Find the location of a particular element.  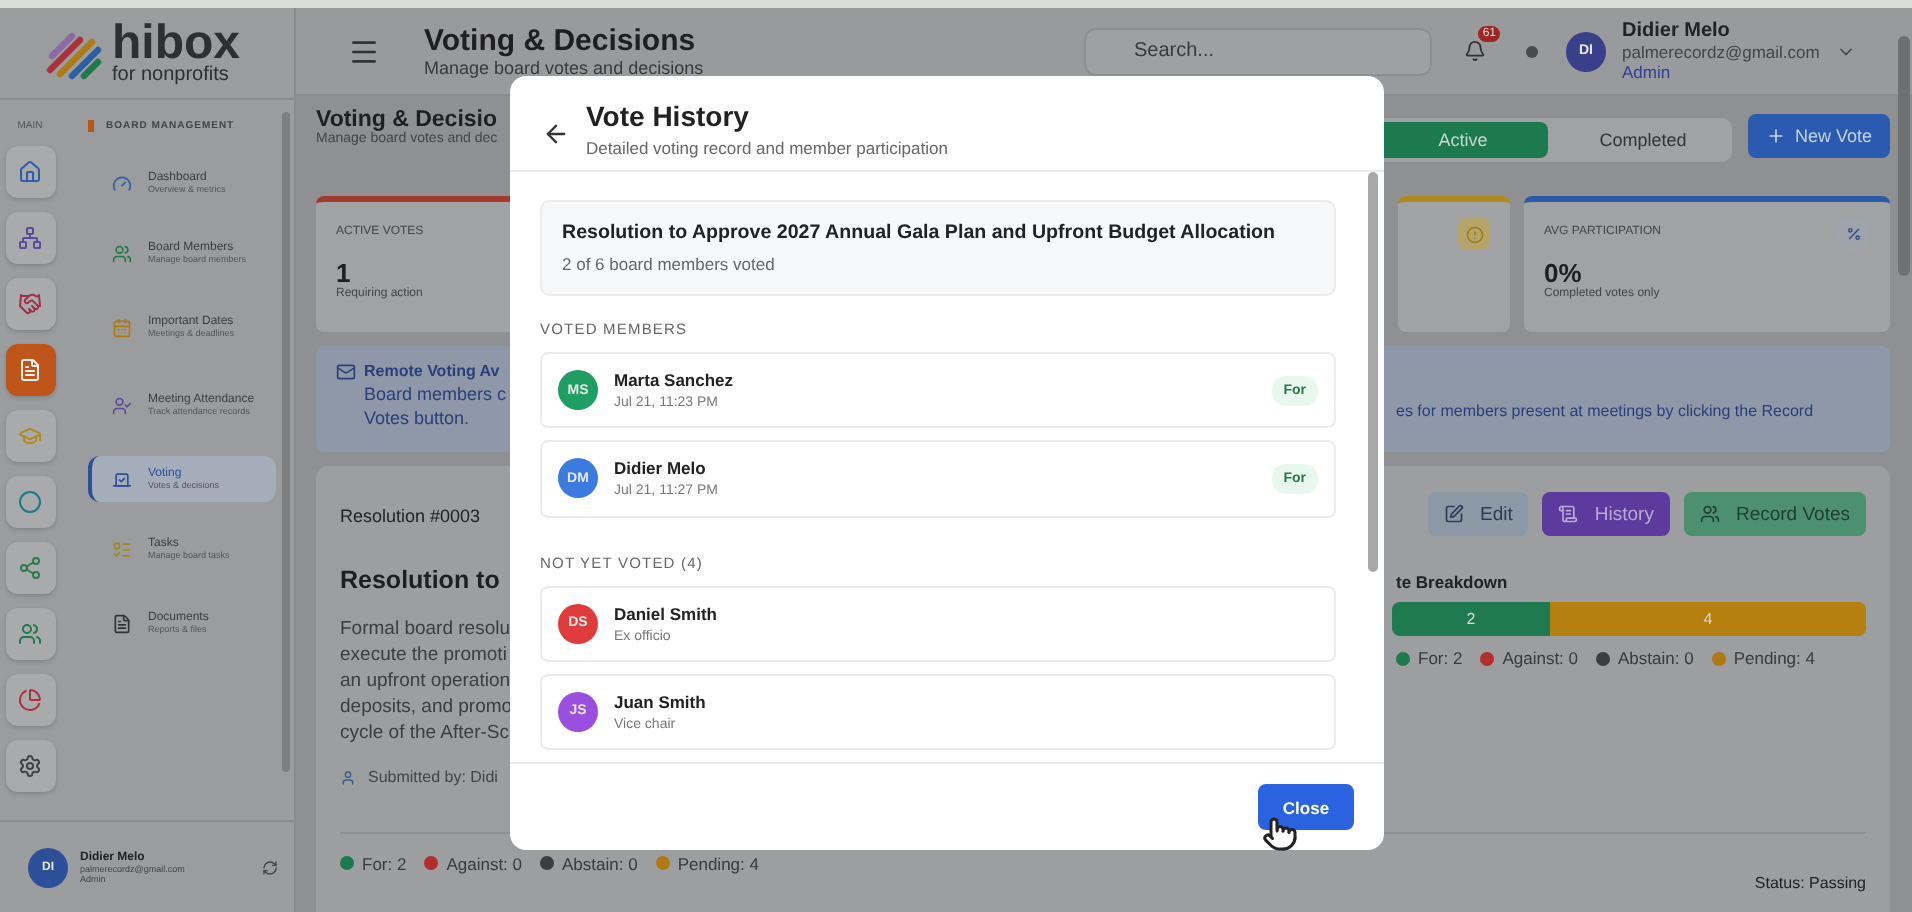

user-check-icon is located at coordinates (122, 405).